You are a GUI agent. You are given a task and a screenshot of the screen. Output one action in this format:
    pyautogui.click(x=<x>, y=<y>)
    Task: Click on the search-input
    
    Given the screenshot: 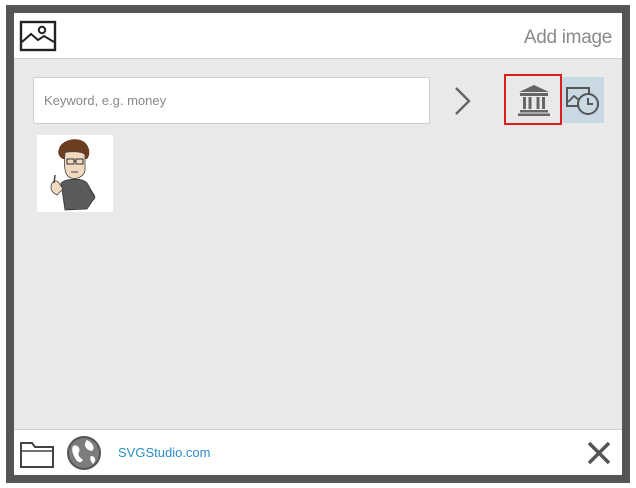 What is the action you would take?
    pyautogui.click(x=231, y=100)
    